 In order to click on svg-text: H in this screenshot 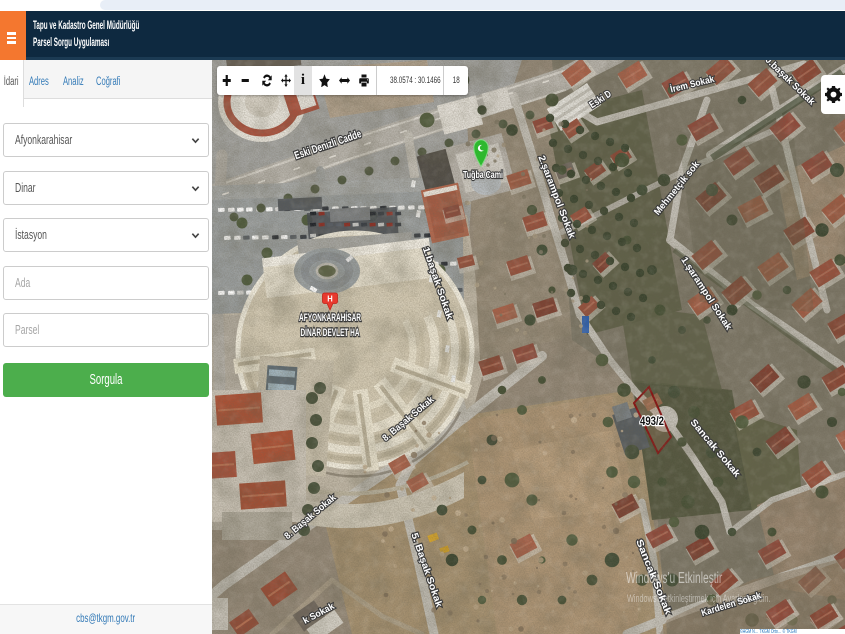, I will do `click(330, 298)`.